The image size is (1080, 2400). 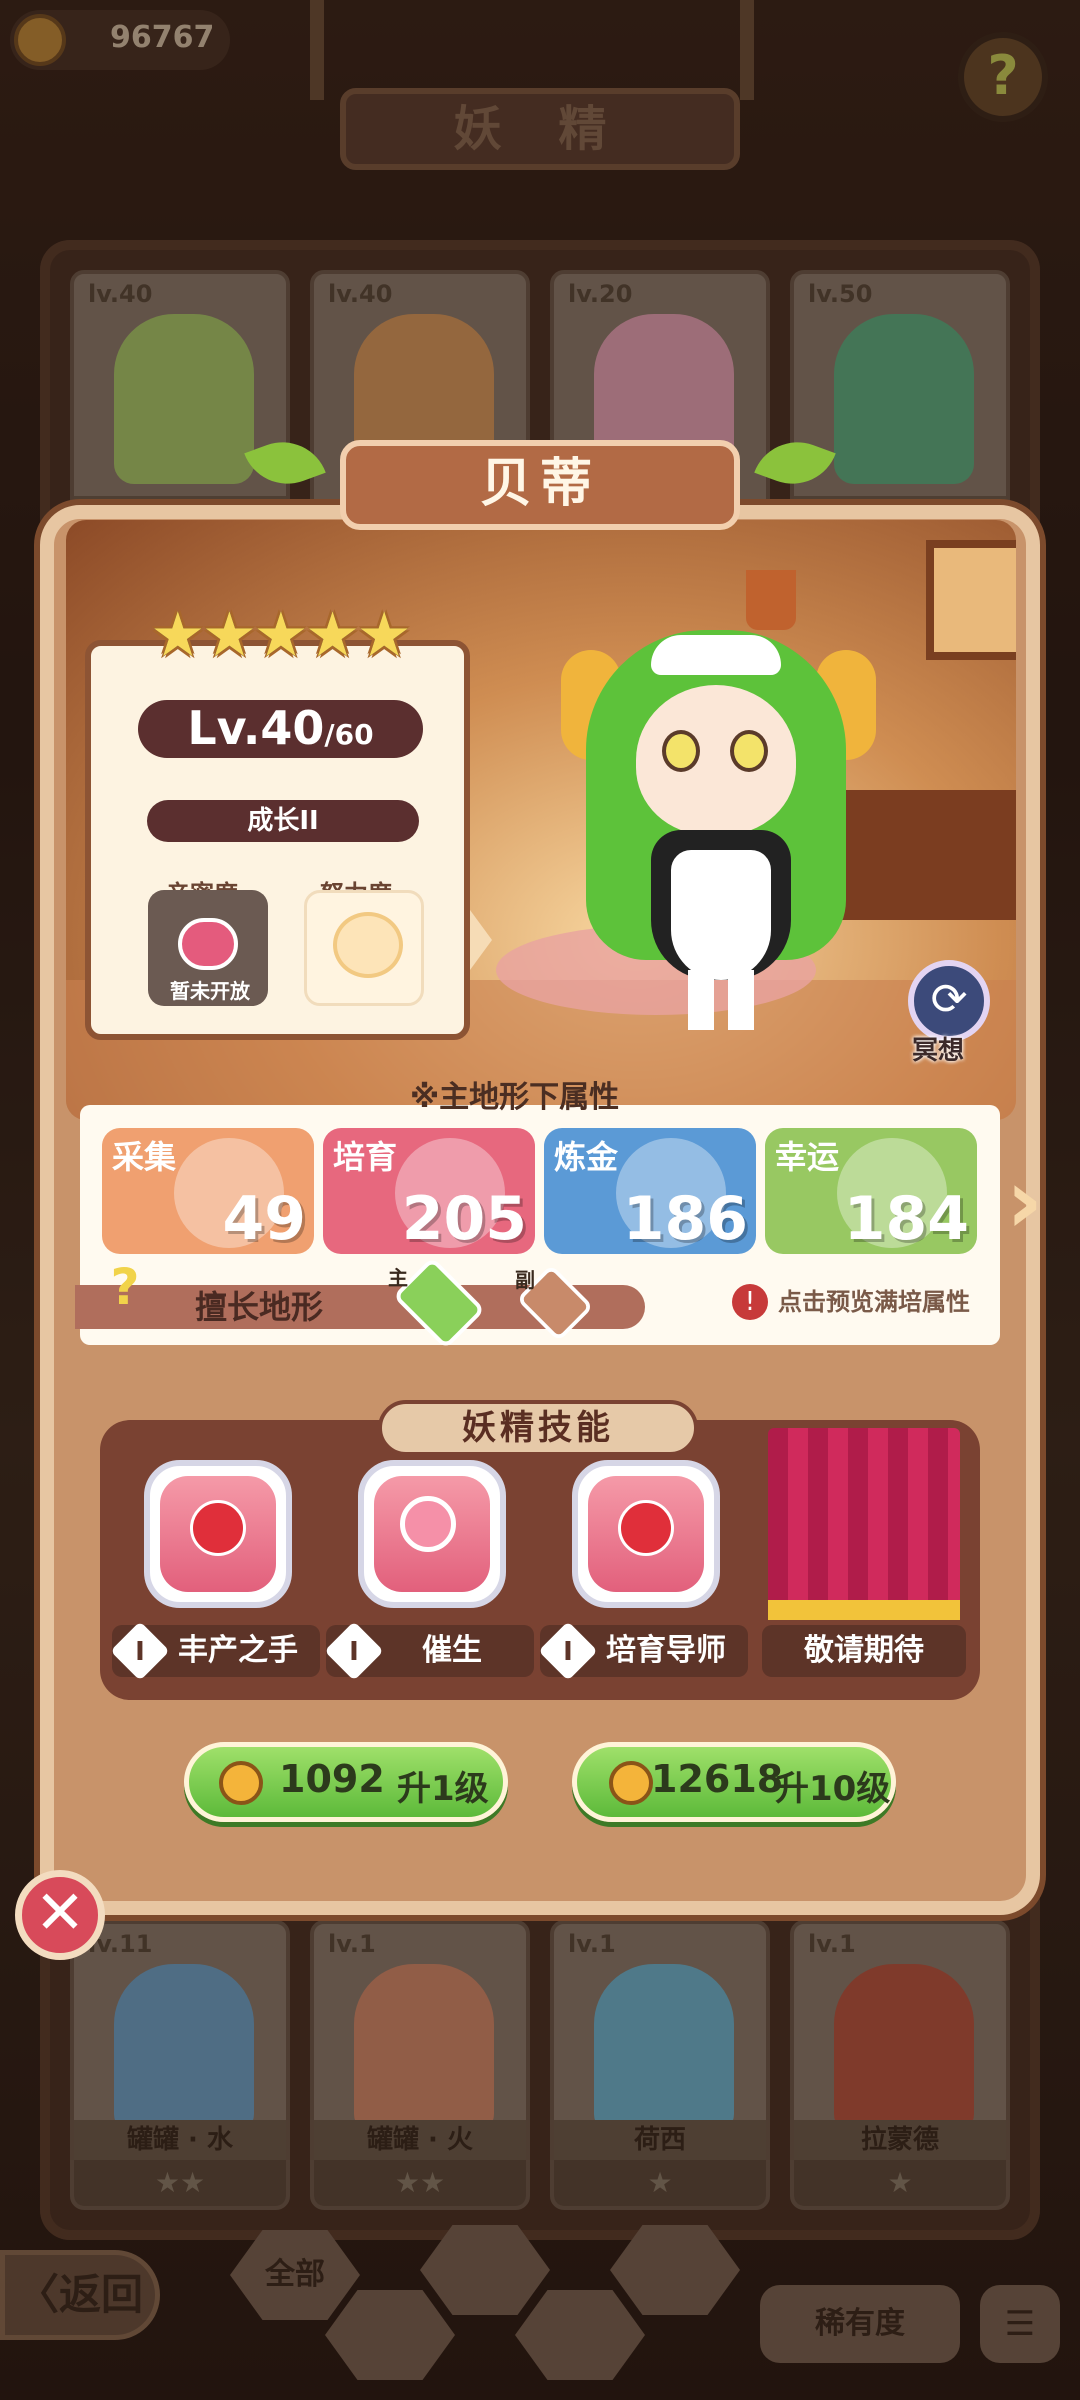 What do you see at coordinates (281, 634) in the screenshot?
I see `star-rating: ★★★★★` at bounding box center [281, 634].